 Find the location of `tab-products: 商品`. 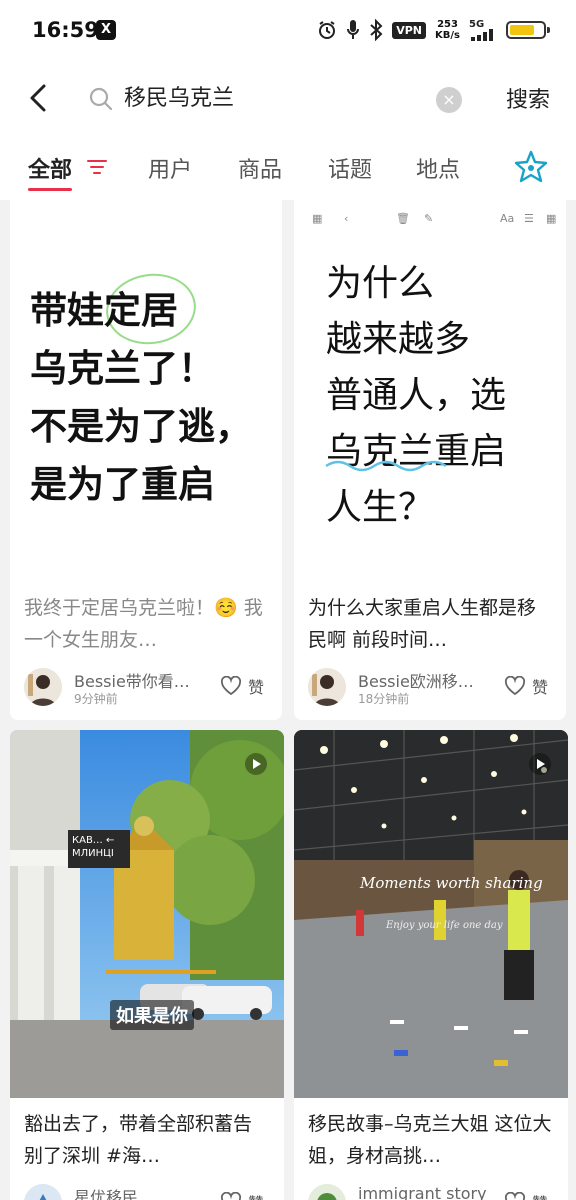

tab-products: 商品 is located at coordinates (260, 168).